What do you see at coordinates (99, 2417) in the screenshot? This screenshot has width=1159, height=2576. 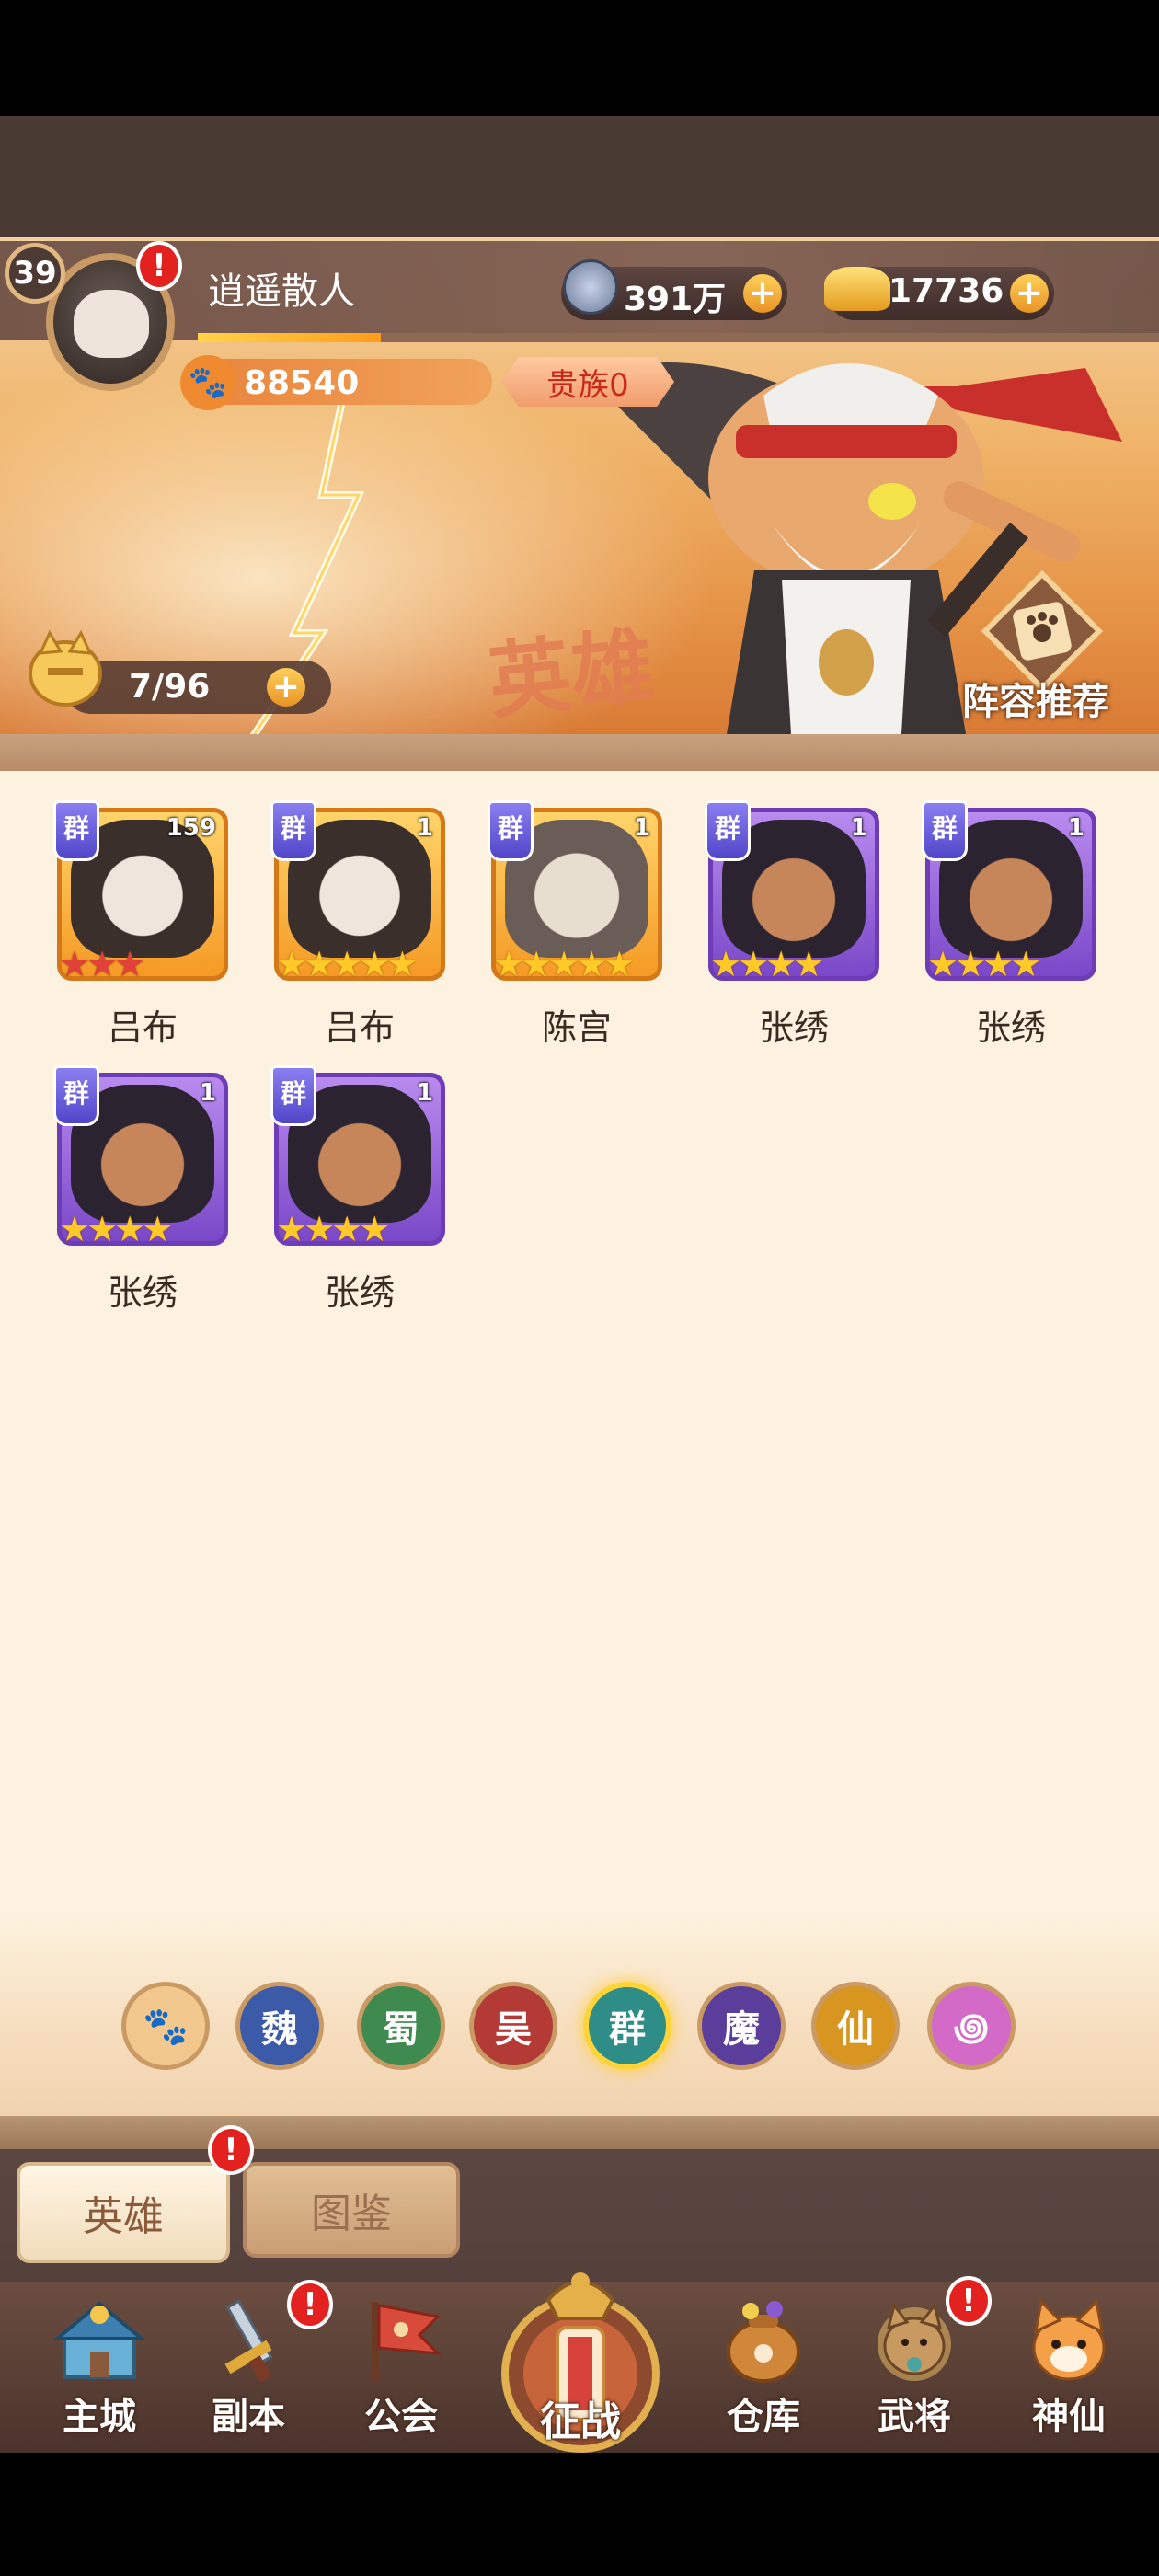 I see `nav-main-city-label: 主城` at bounding box center [99, 2417].